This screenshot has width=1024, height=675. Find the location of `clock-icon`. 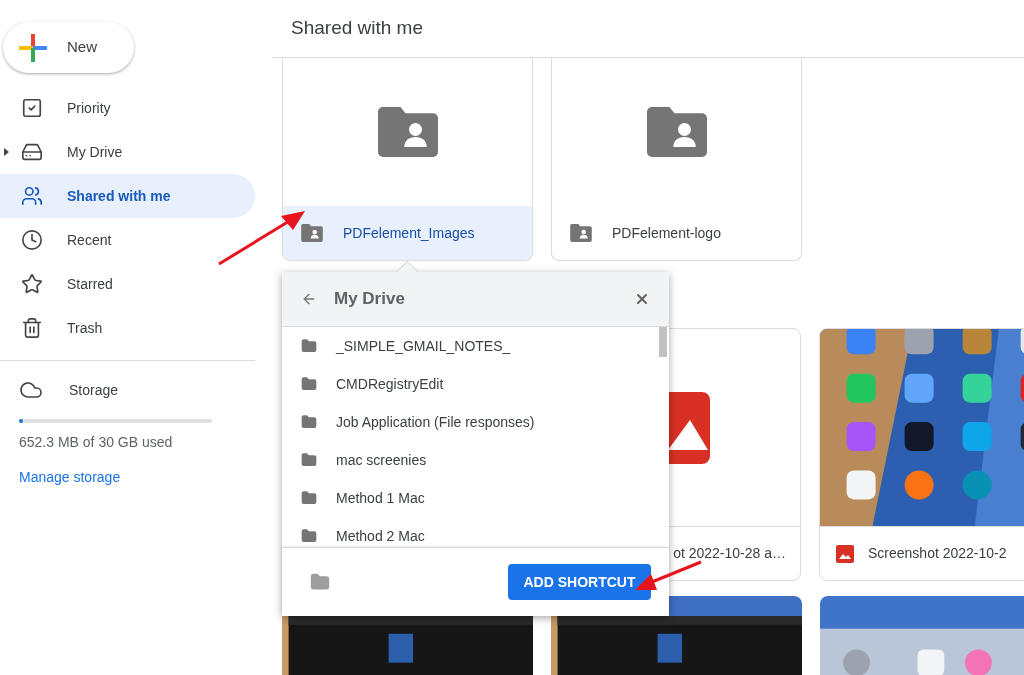

clock-icon is located at coordinates (32, 240).